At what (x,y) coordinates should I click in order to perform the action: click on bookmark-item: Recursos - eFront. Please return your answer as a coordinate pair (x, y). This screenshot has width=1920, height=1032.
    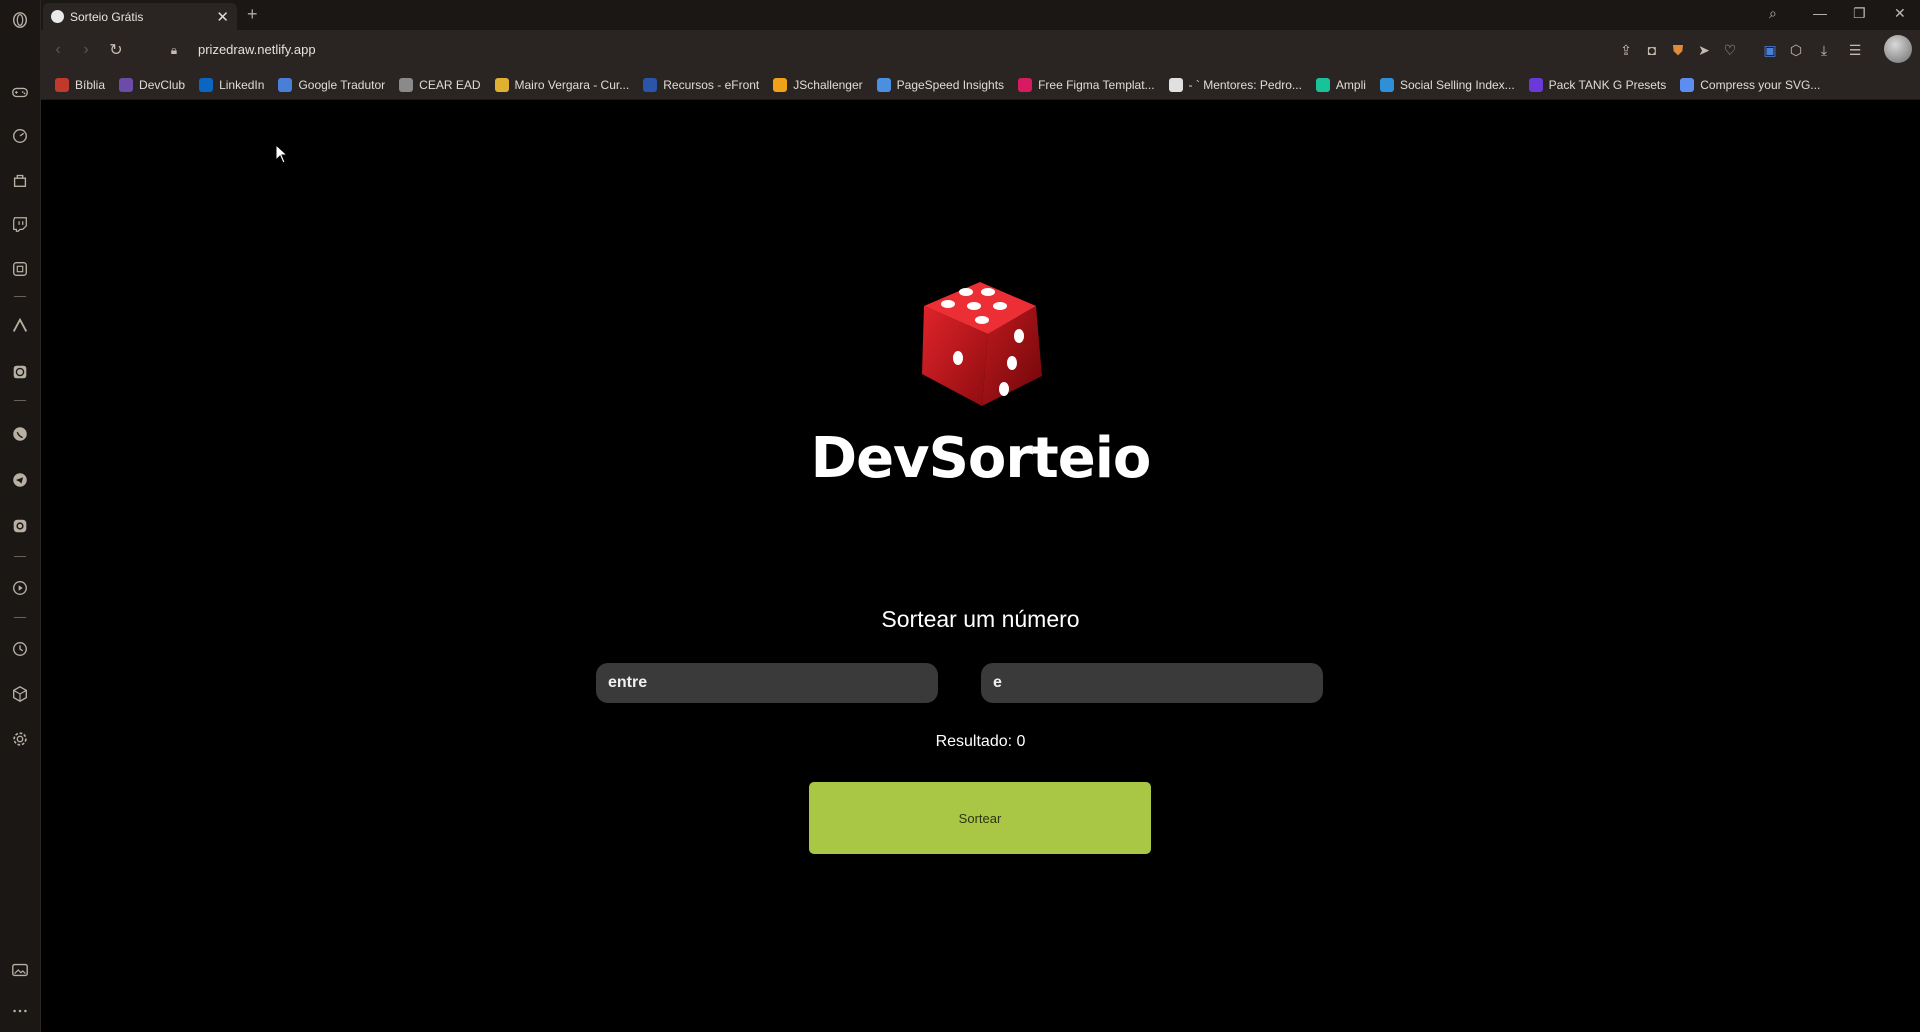
    Looking at the image, I should click on (701, 84).